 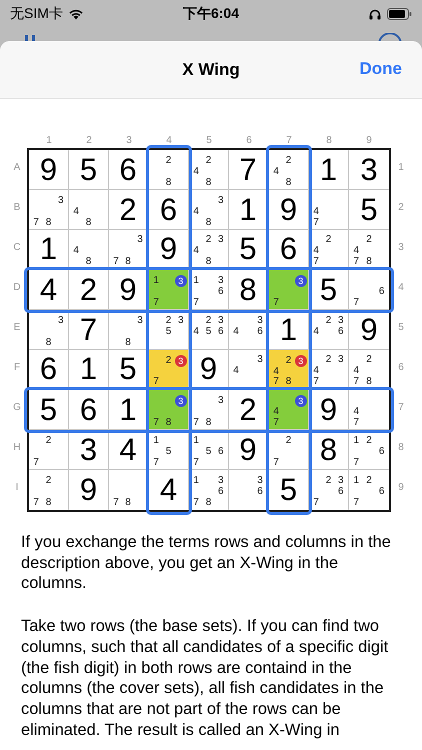 What do you see at coordinates (17, 408) in the screenshot?
I see `row-label: G` at bounding box center [17, 408].